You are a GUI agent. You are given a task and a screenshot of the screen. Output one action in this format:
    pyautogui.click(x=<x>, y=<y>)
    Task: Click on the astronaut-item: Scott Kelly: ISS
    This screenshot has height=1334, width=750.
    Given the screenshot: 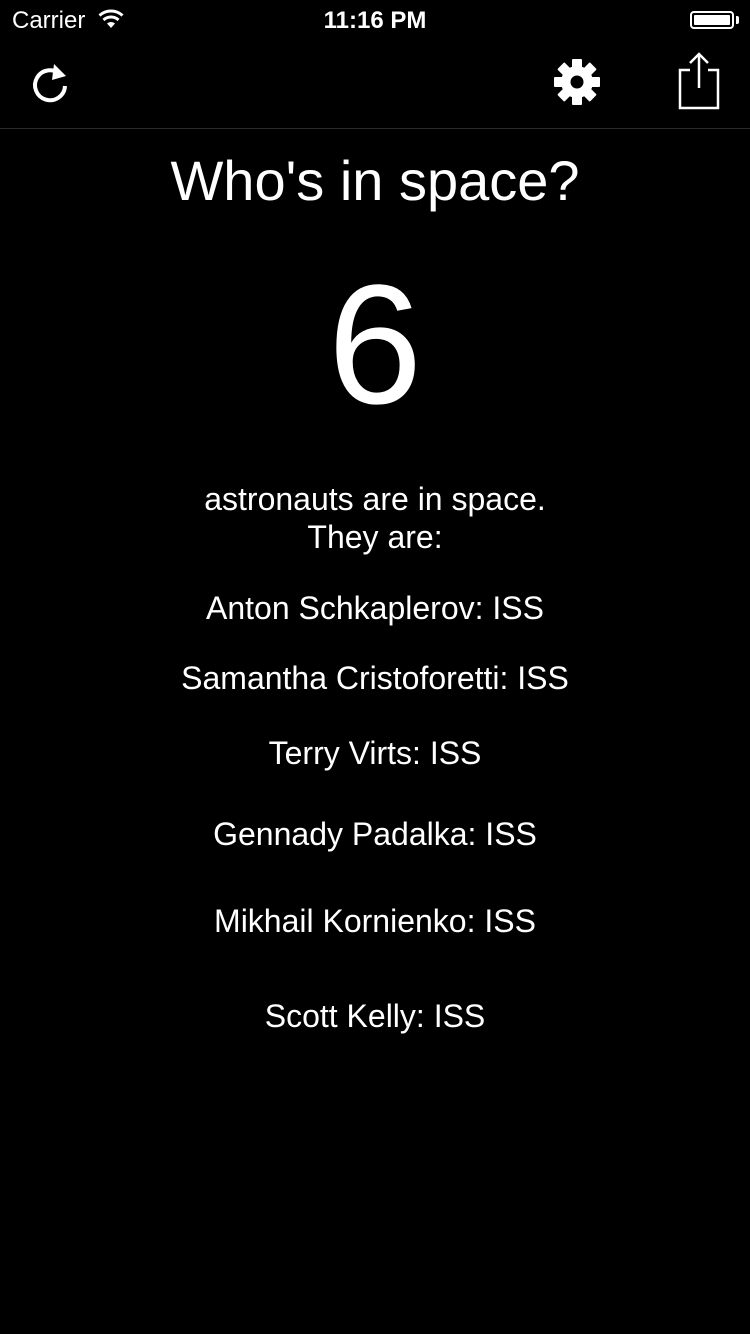 What is the action you would take?
    pyautogui.click(x=375, y=1016)
    